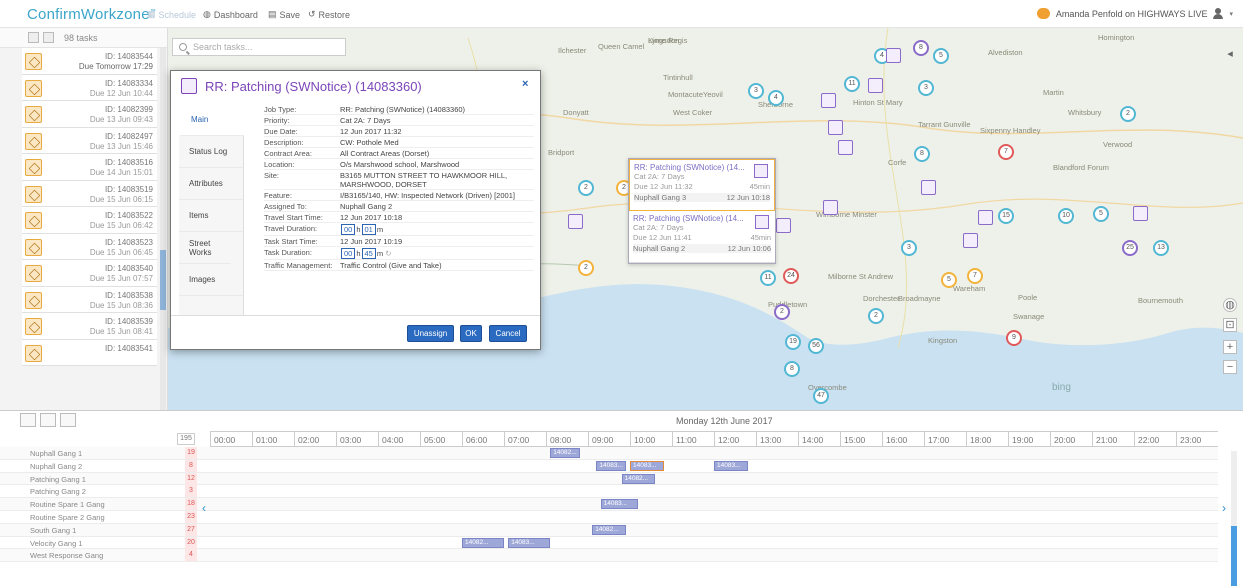 This screenshot has width=1243, height=586. What do you see at coordinates (1230, 55) in the screenshot?
I see `collapse-panel-icon: ◂` at bounding box center [1230, 55].